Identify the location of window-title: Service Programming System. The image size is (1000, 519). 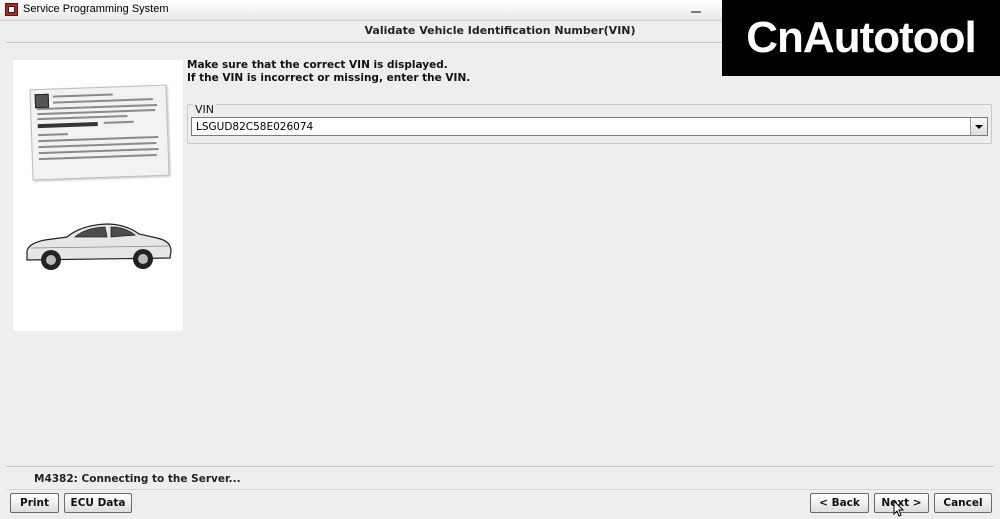
(96, 9).